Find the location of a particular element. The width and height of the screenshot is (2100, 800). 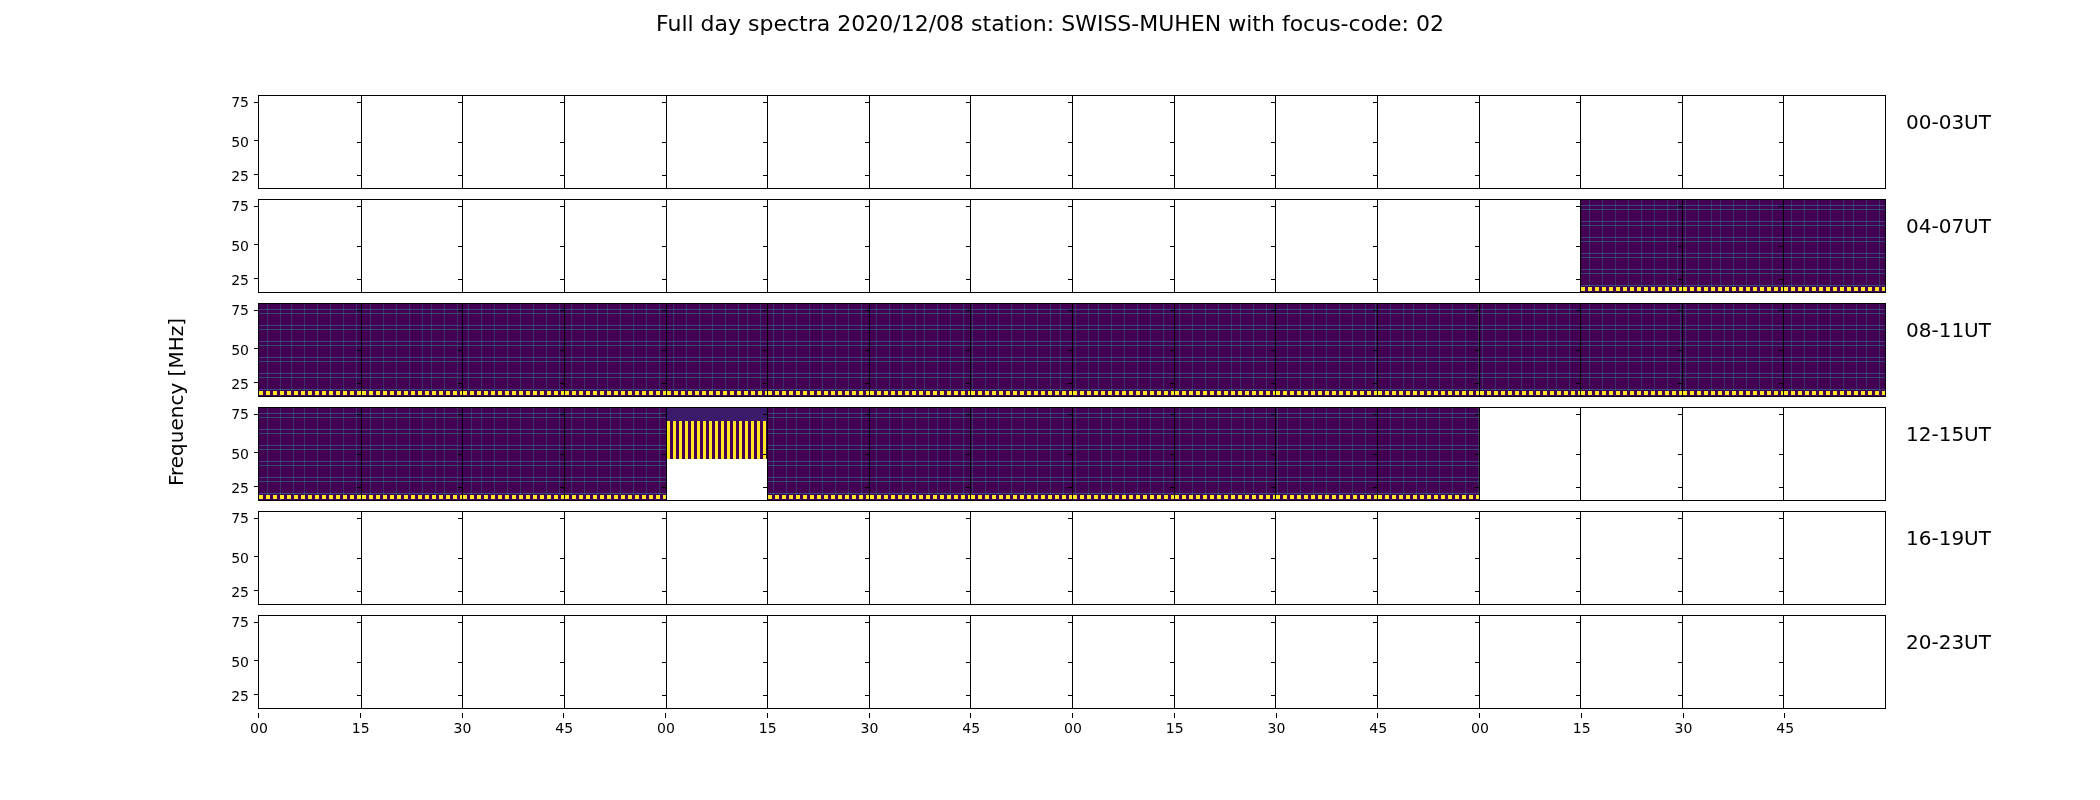

row-label: 00-03UT is located at coordinates (1948, 122).